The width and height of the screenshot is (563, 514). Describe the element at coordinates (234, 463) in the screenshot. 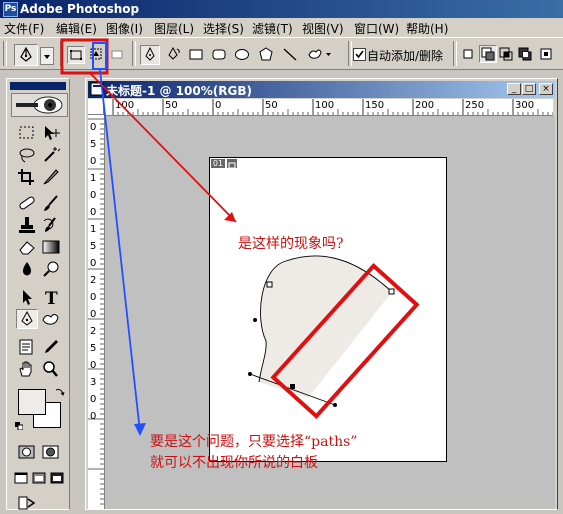

I see `answer-annotation-line2: 就可以不出现你所说的白板` at that location.